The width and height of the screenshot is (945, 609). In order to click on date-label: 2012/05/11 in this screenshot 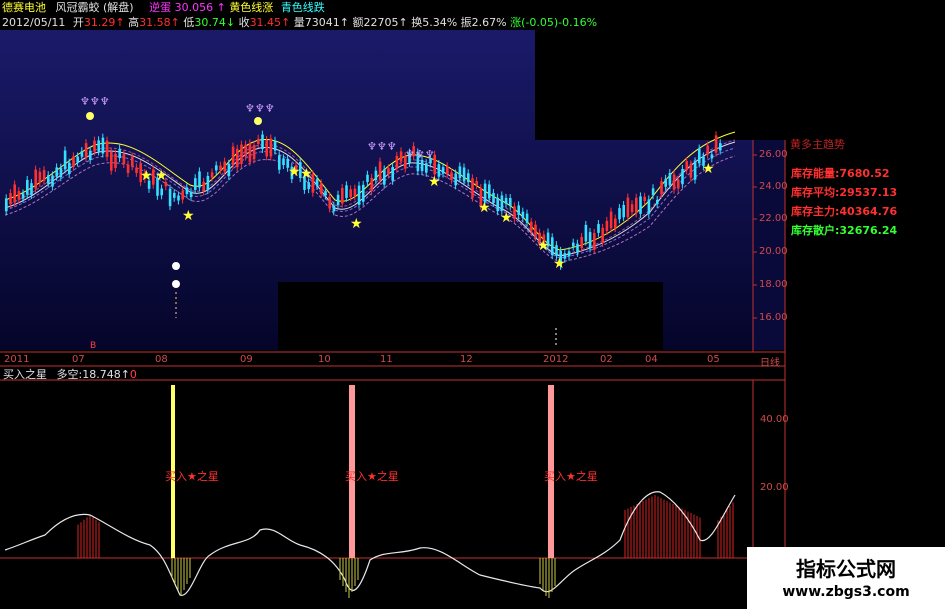, I will do `click(34, 22)`.